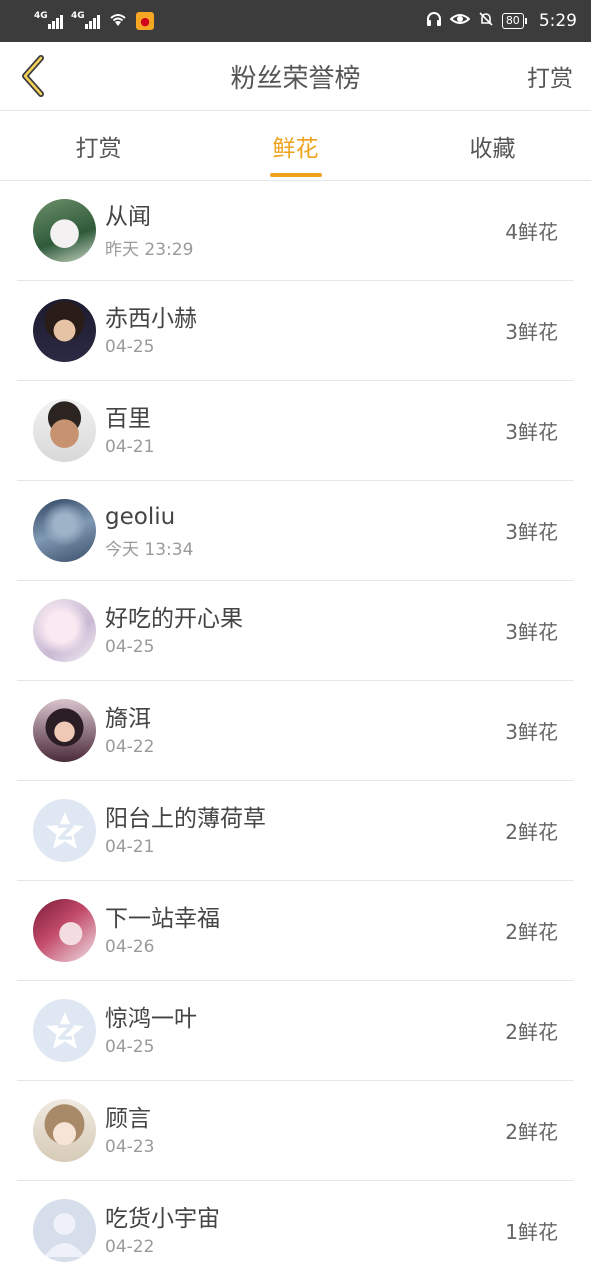  What do you see at coordinates (305, 1030) in the screenshot?
I see `fan-info: 惊鸿一叶 04-25` at bounding box center [305, 1030].